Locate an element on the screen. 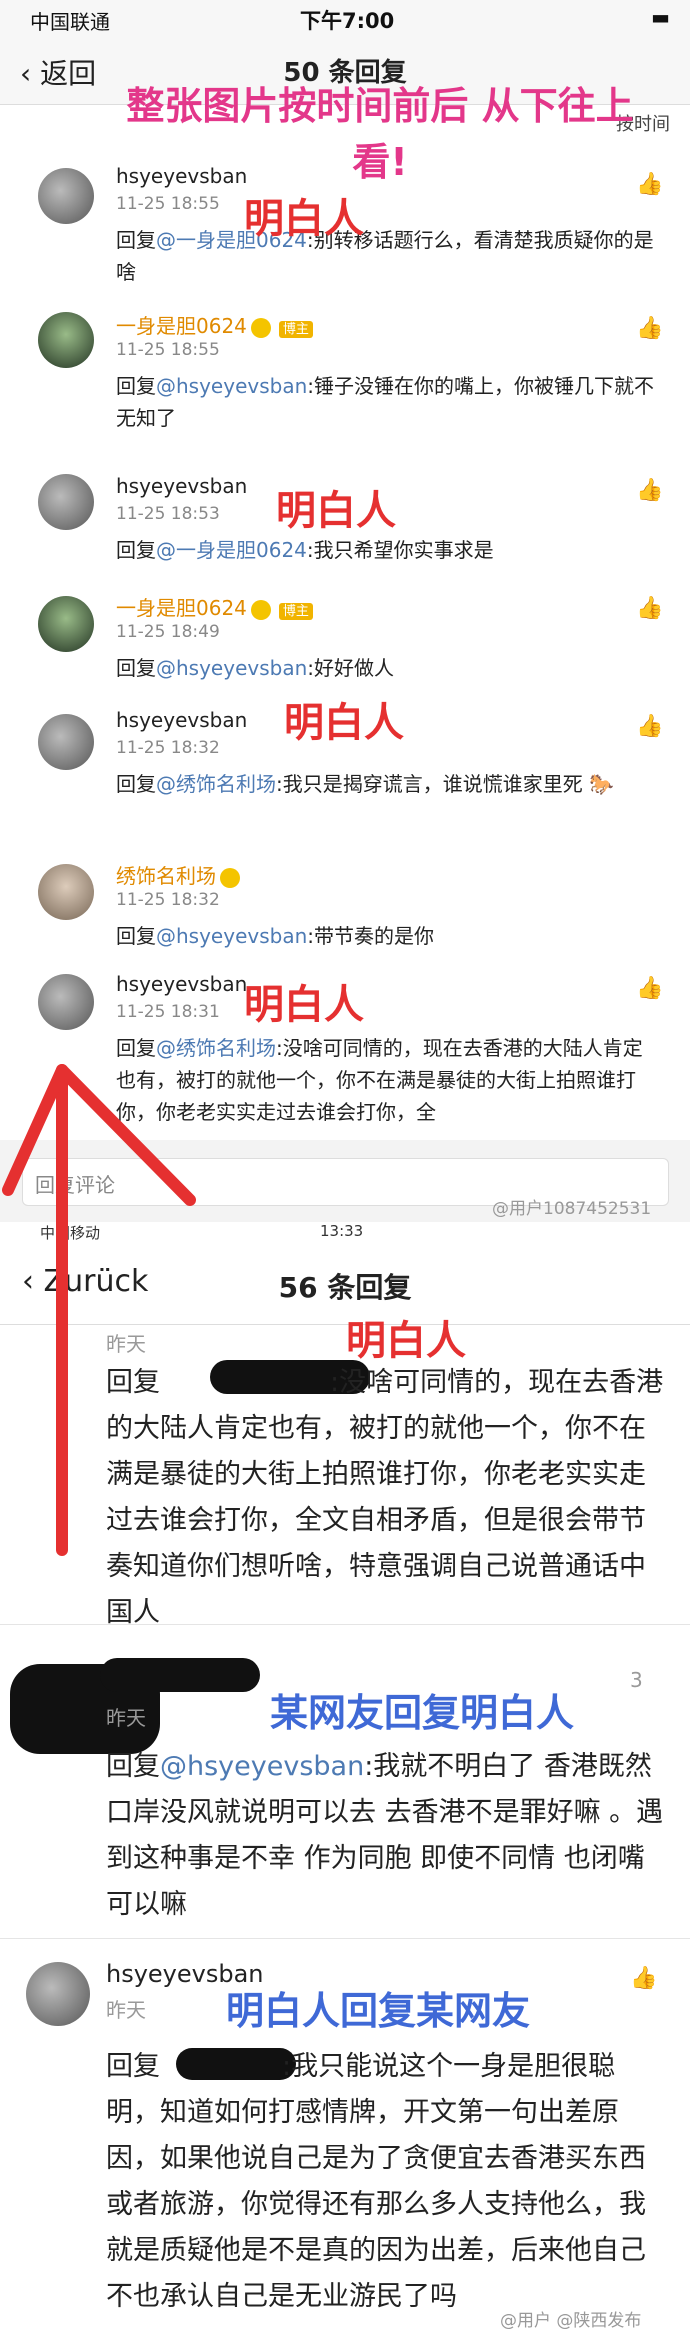 Image resolution: width=690 pixels, height=2340 pixels. carrier-label: 中国联通 is located at coordinates (70, 22).